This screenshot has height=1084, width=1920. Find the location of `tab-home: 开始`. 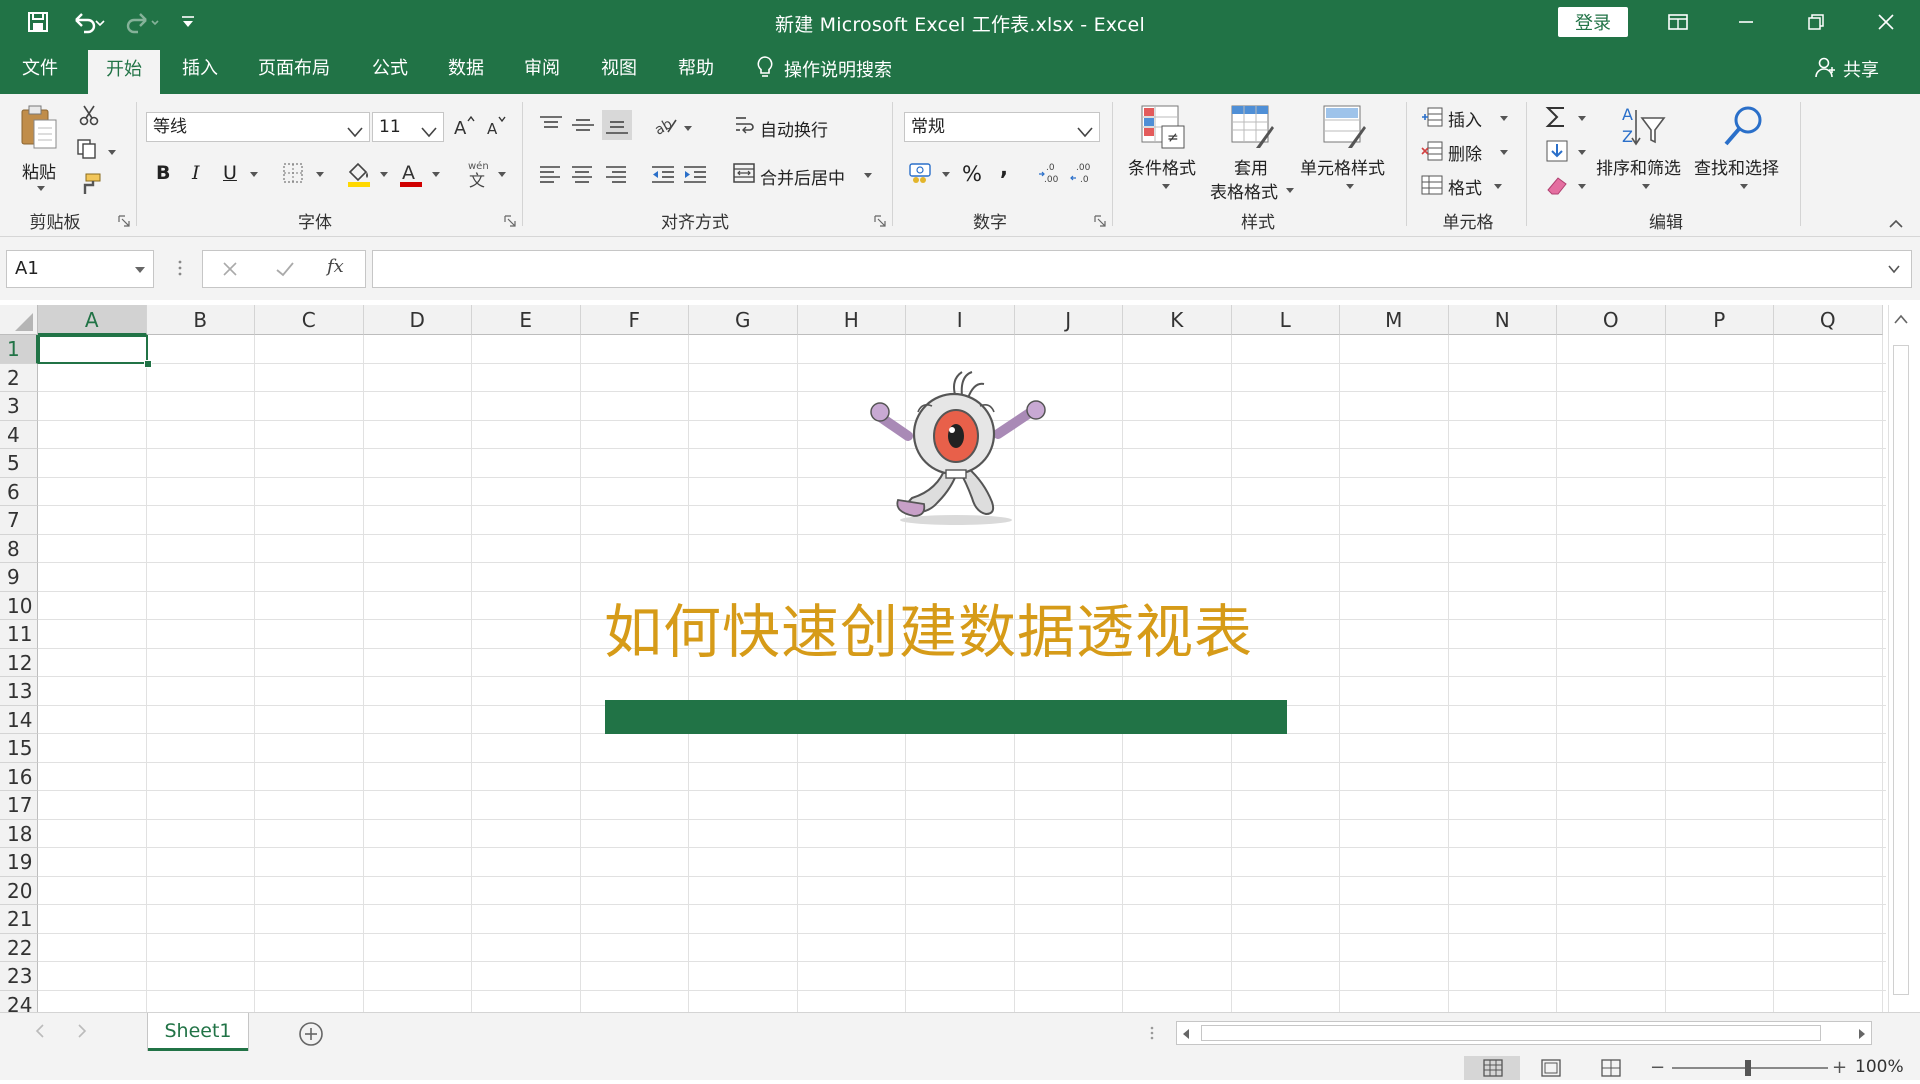

tab-home: 开始 is located at coordinates (124, 72).